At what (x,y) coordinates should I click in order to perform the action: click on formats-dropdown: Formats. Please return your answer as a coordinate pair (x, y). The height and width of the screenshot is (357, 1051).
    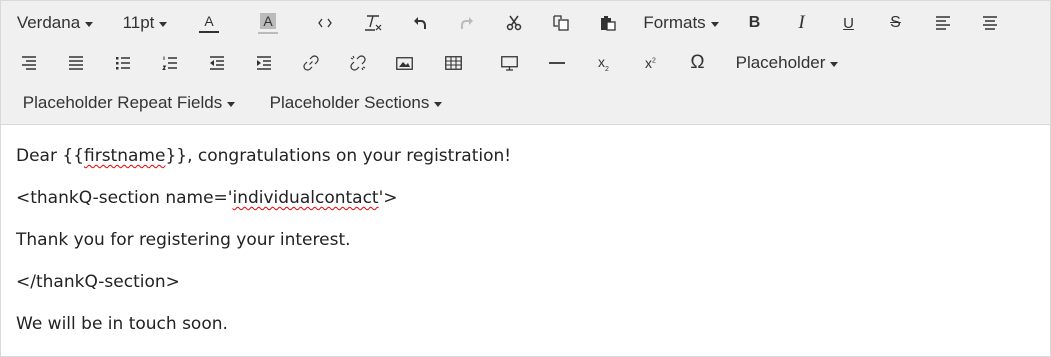
    Looking at the image, I should click on (681, 23).